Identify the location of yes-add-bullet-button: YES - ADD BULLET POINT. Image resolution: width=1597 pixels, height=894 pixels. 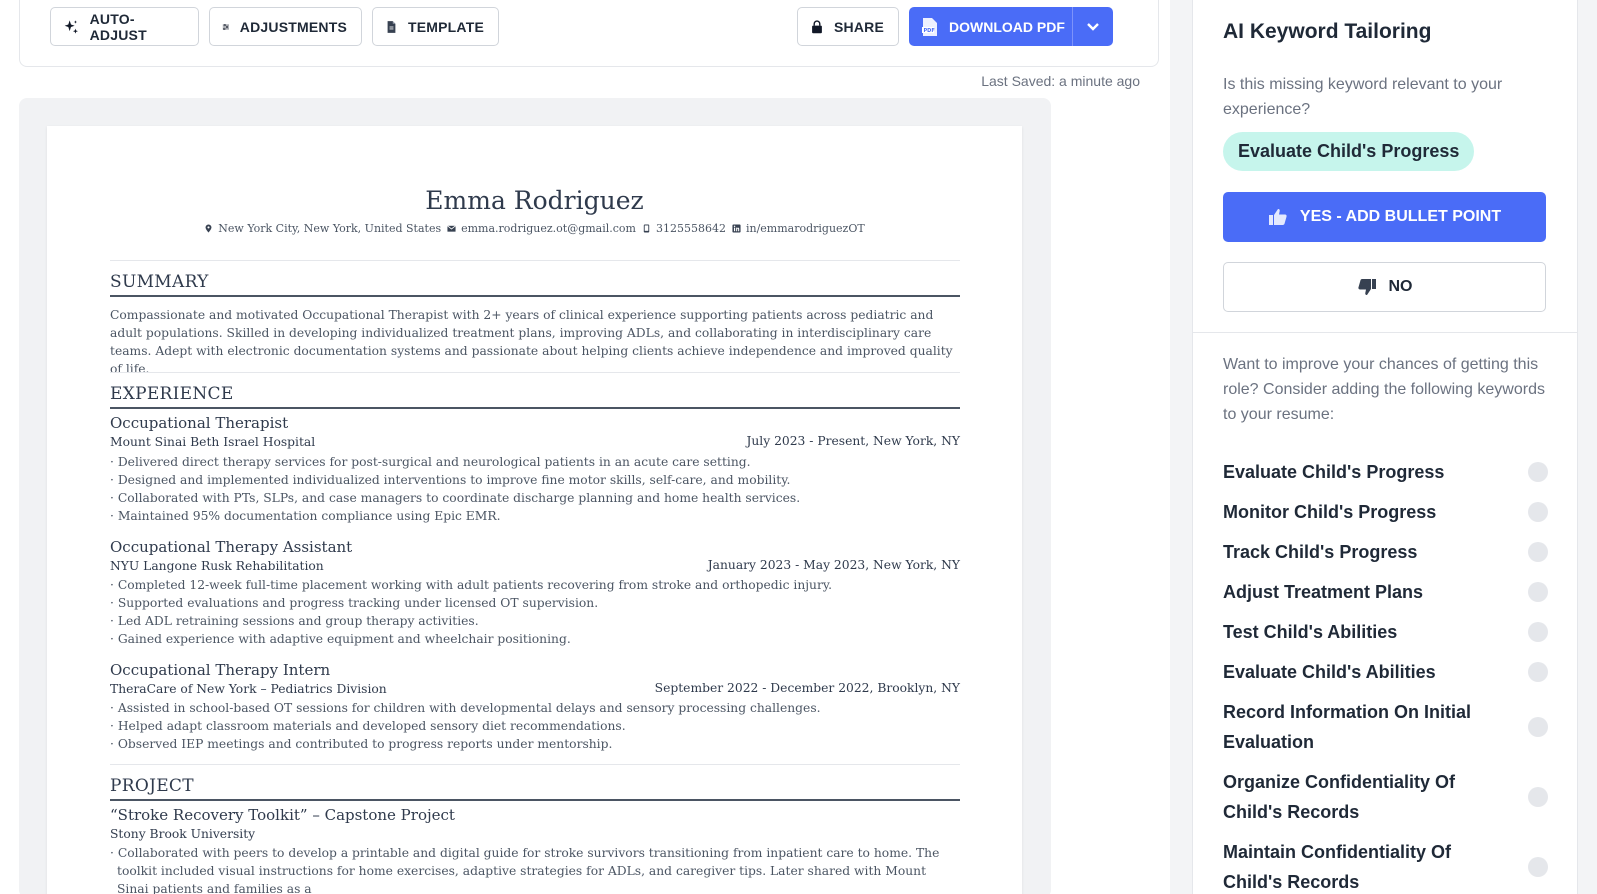
(1384, 217).